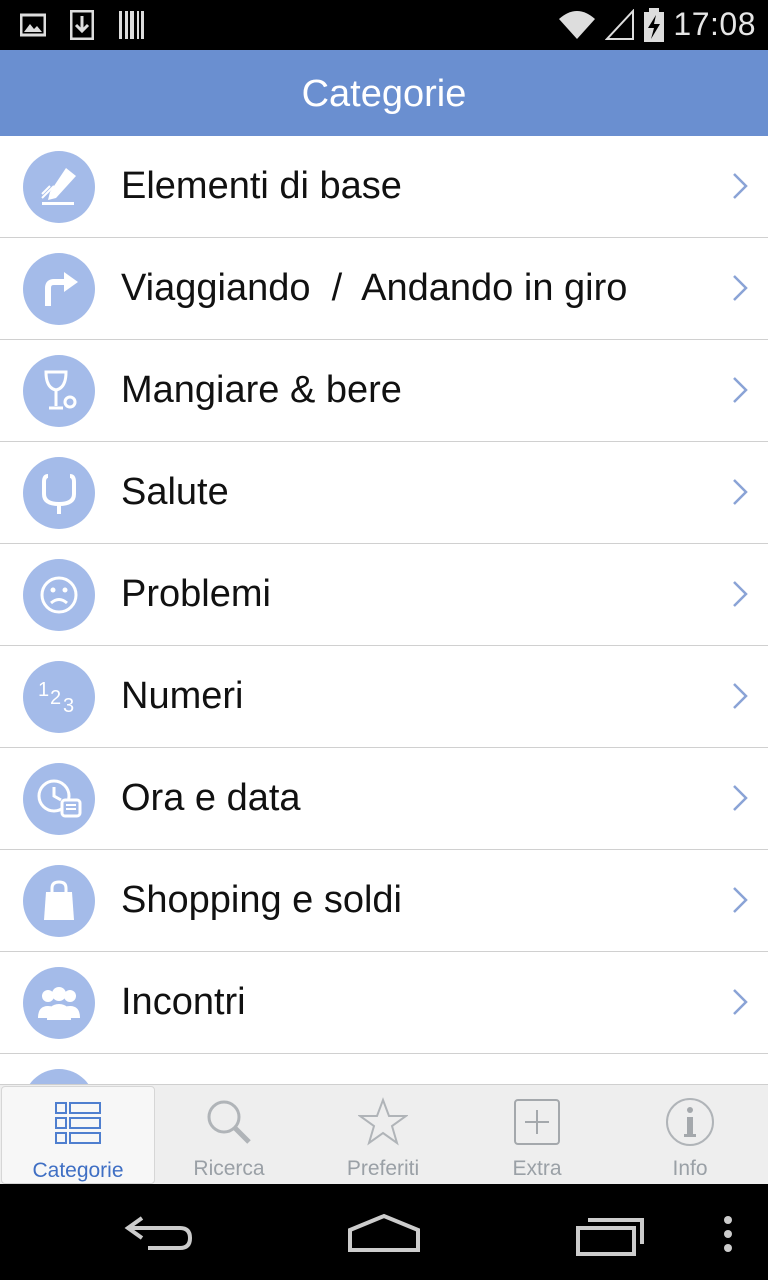 The width and height of the screenshot is (768, 1280). I want to click on stethoscope-icon, so click(59, 493).